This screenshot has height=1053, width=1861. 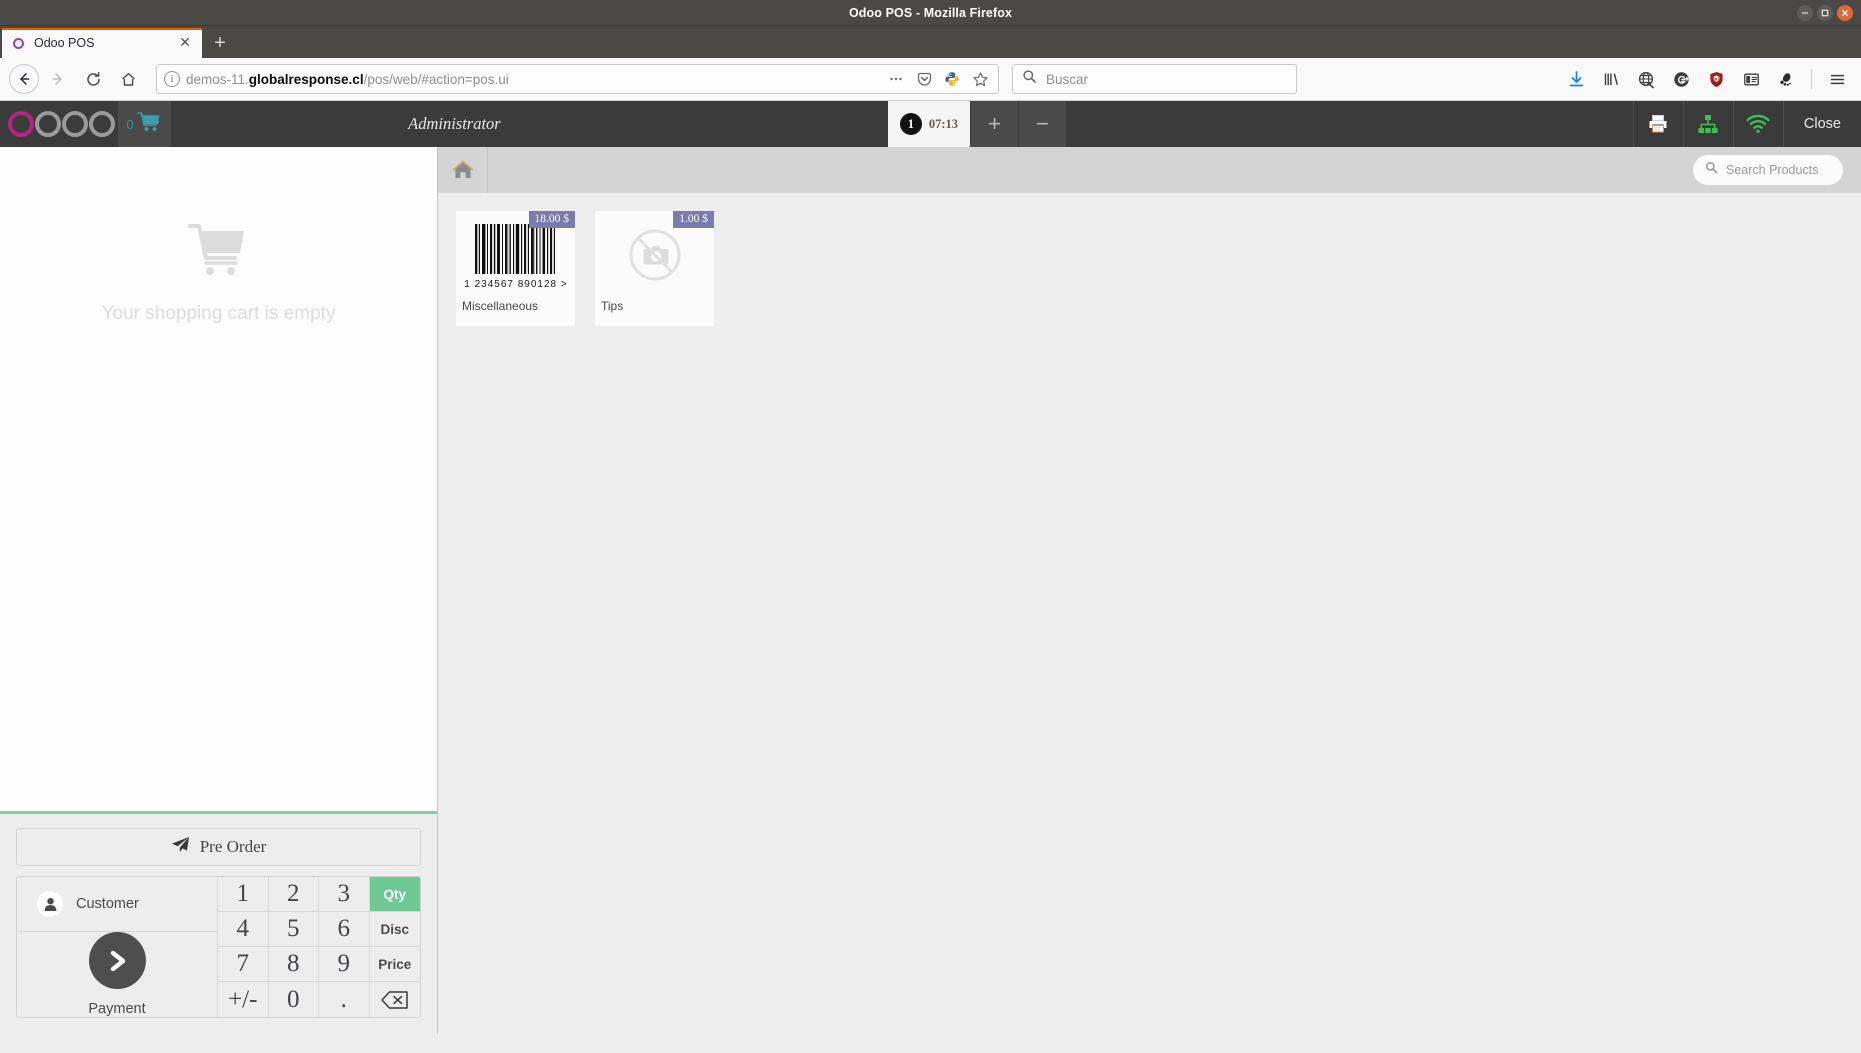 What do you see at coordinates (500, 306) in the screenshot?
I see `product-name: Miscellaneous` at bounding box center [500, 306].